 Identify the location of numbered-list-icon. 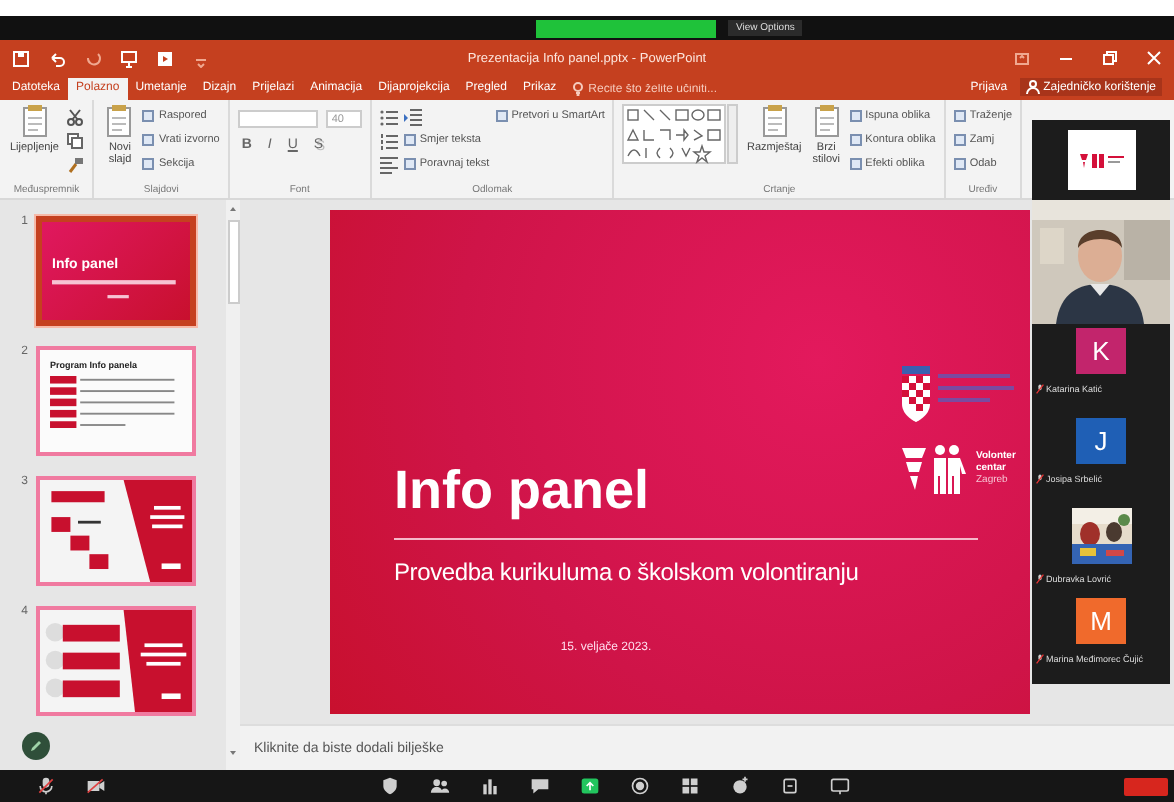
(388, 140).